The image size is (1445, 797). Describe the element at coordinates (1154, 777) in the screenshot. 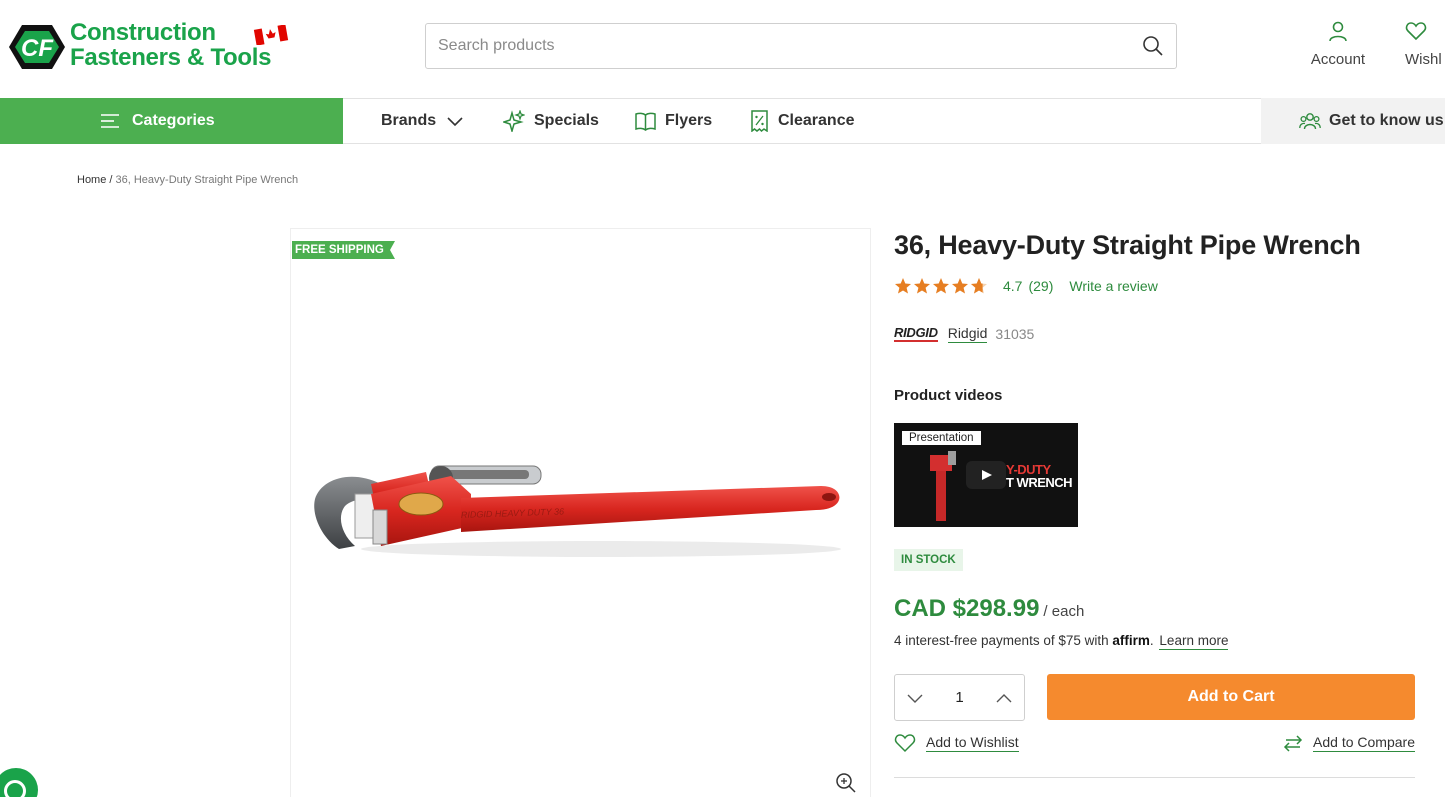

I see `divider` at that location.